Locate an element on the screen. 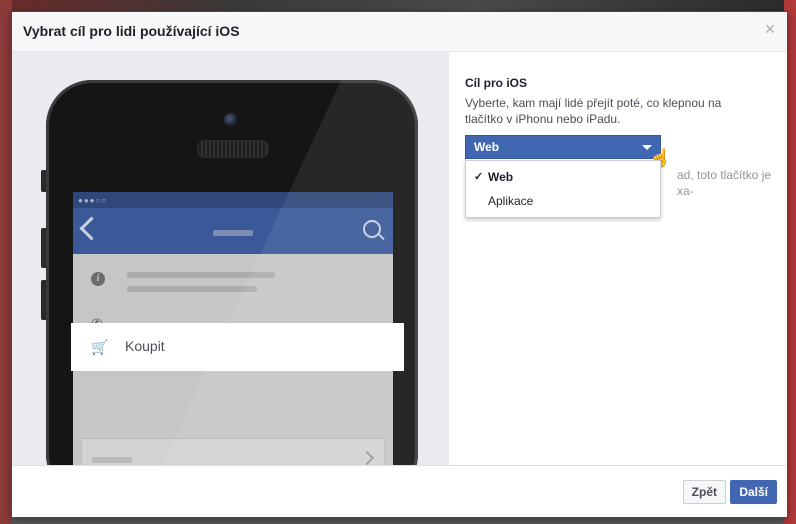  menu-item-web: ✓ Web is located at coordinates (563, 177).